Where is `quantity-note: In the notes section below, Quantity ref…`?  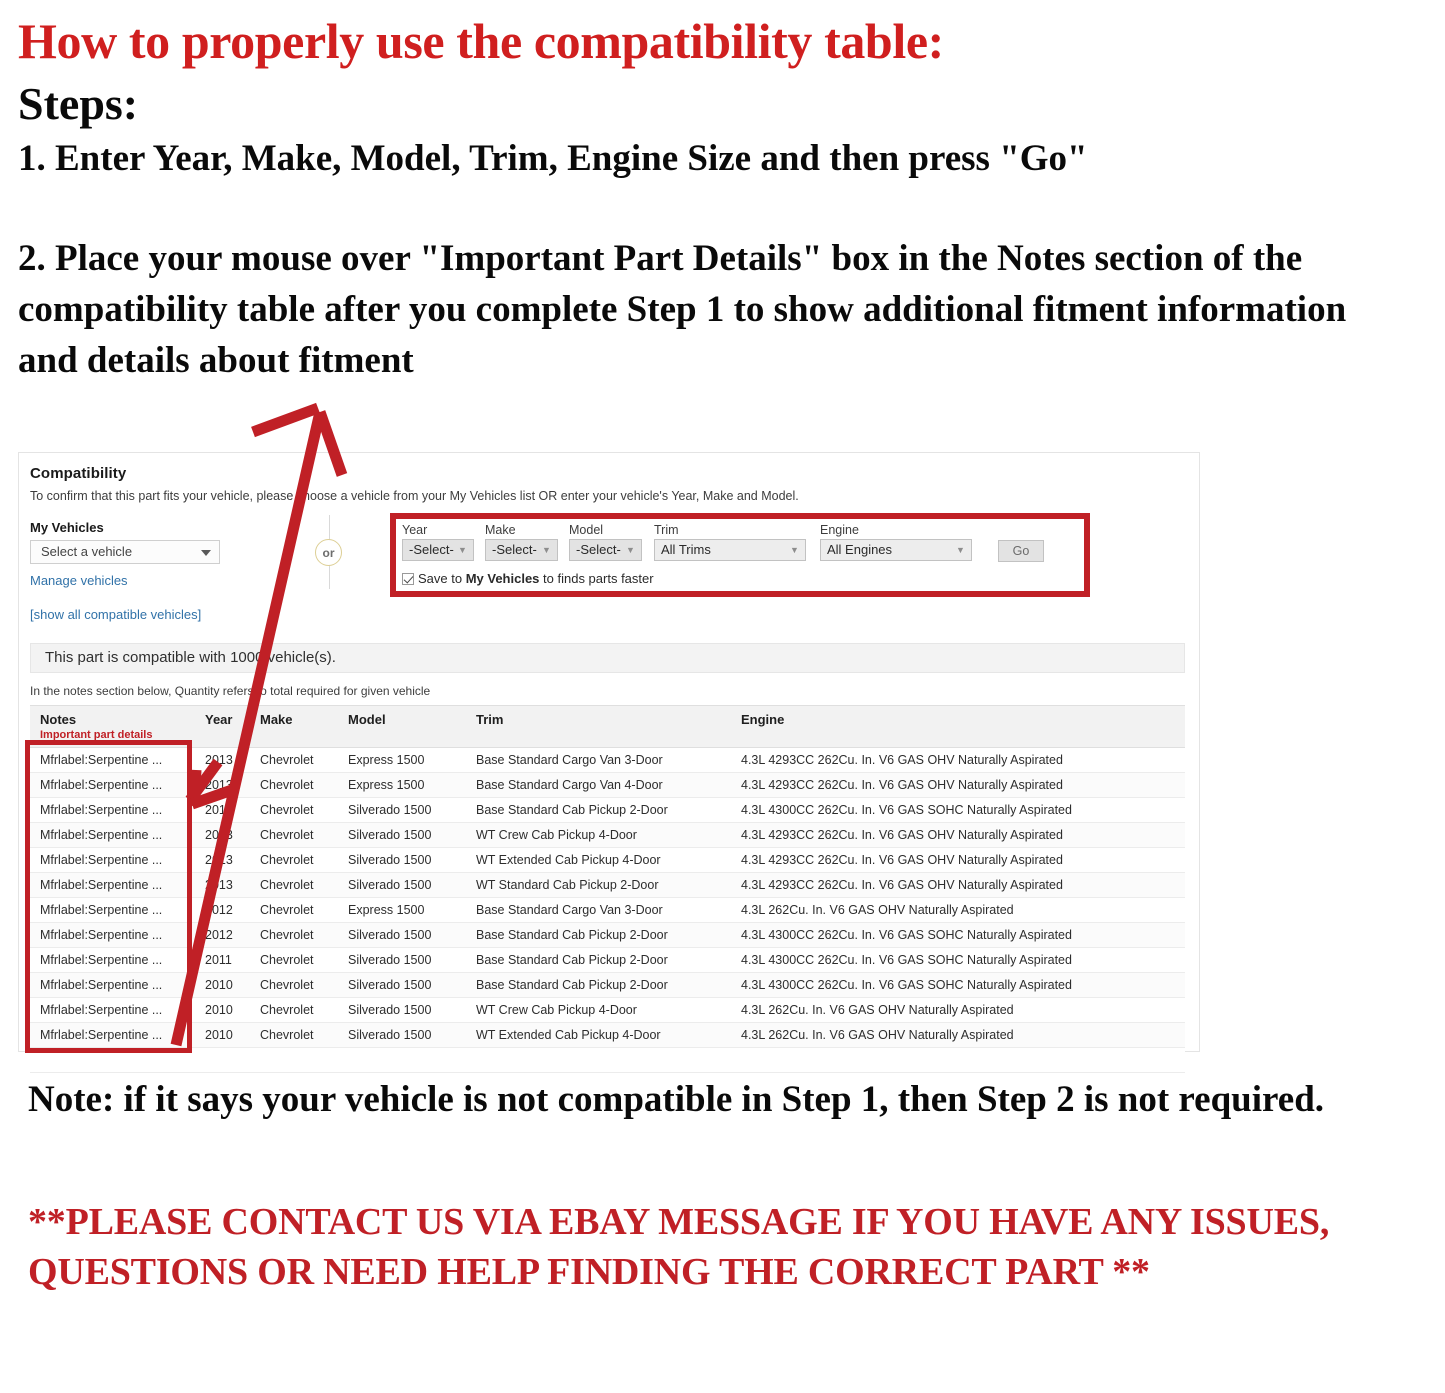 quantity-note: In the notes section below, Quantity ref… is located at coordinates (230, 691).